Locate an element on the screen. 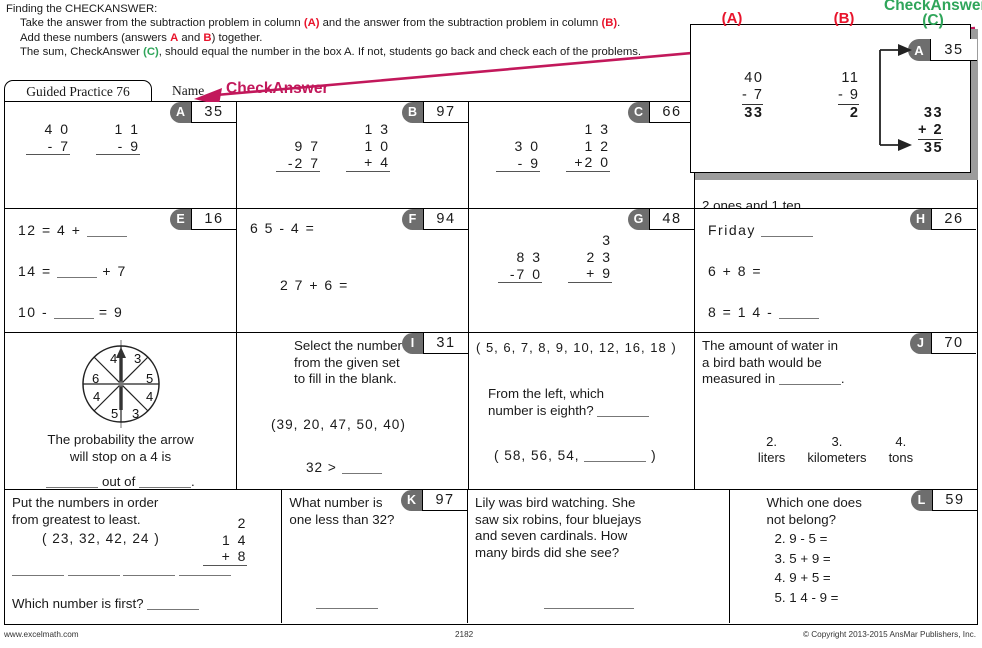 This screenshot has width=982, height=648. problem-cell-b: B 97 9 7 -2 7 1 3 1 0 + 4 is located at coordinates (353, 155).